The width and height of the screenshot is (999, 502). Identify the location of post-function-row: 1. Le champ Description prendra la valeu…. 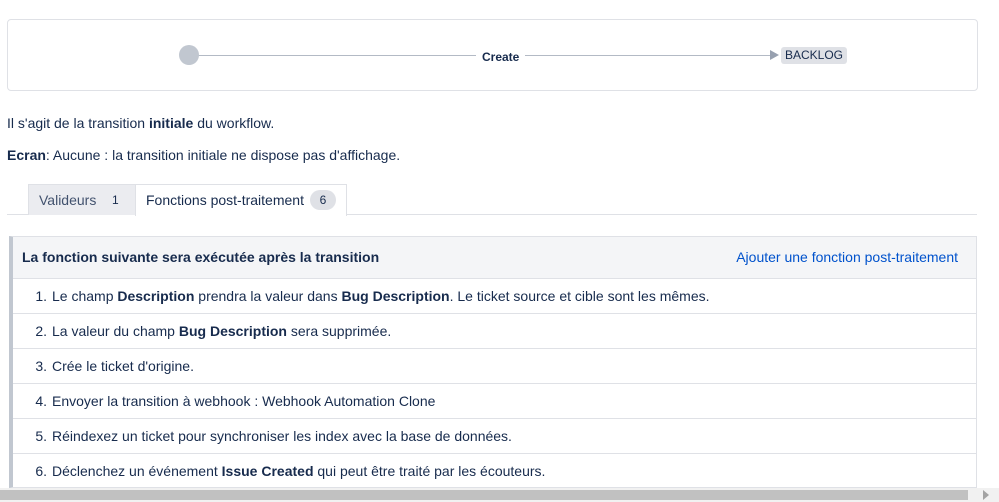
(494, 296).